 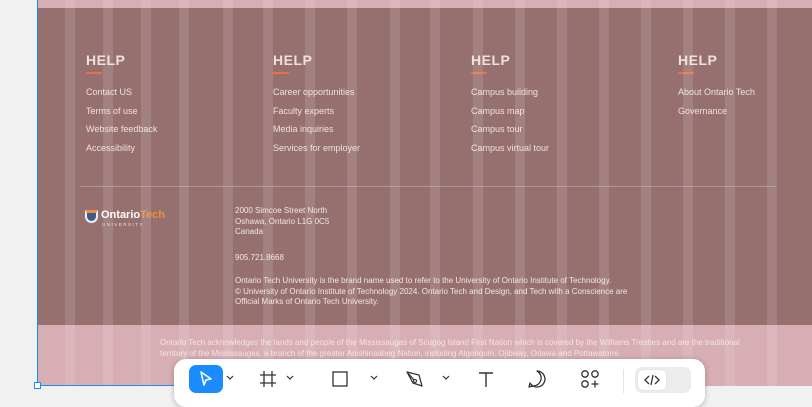 I want to click on dev-mode-knob, so click(x=652, y=380).